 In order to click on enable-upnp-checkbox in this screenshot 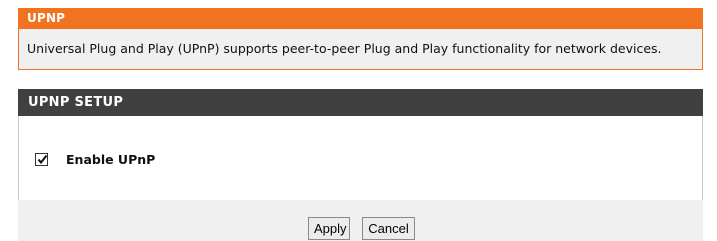, I will do `click(41, 159)`.